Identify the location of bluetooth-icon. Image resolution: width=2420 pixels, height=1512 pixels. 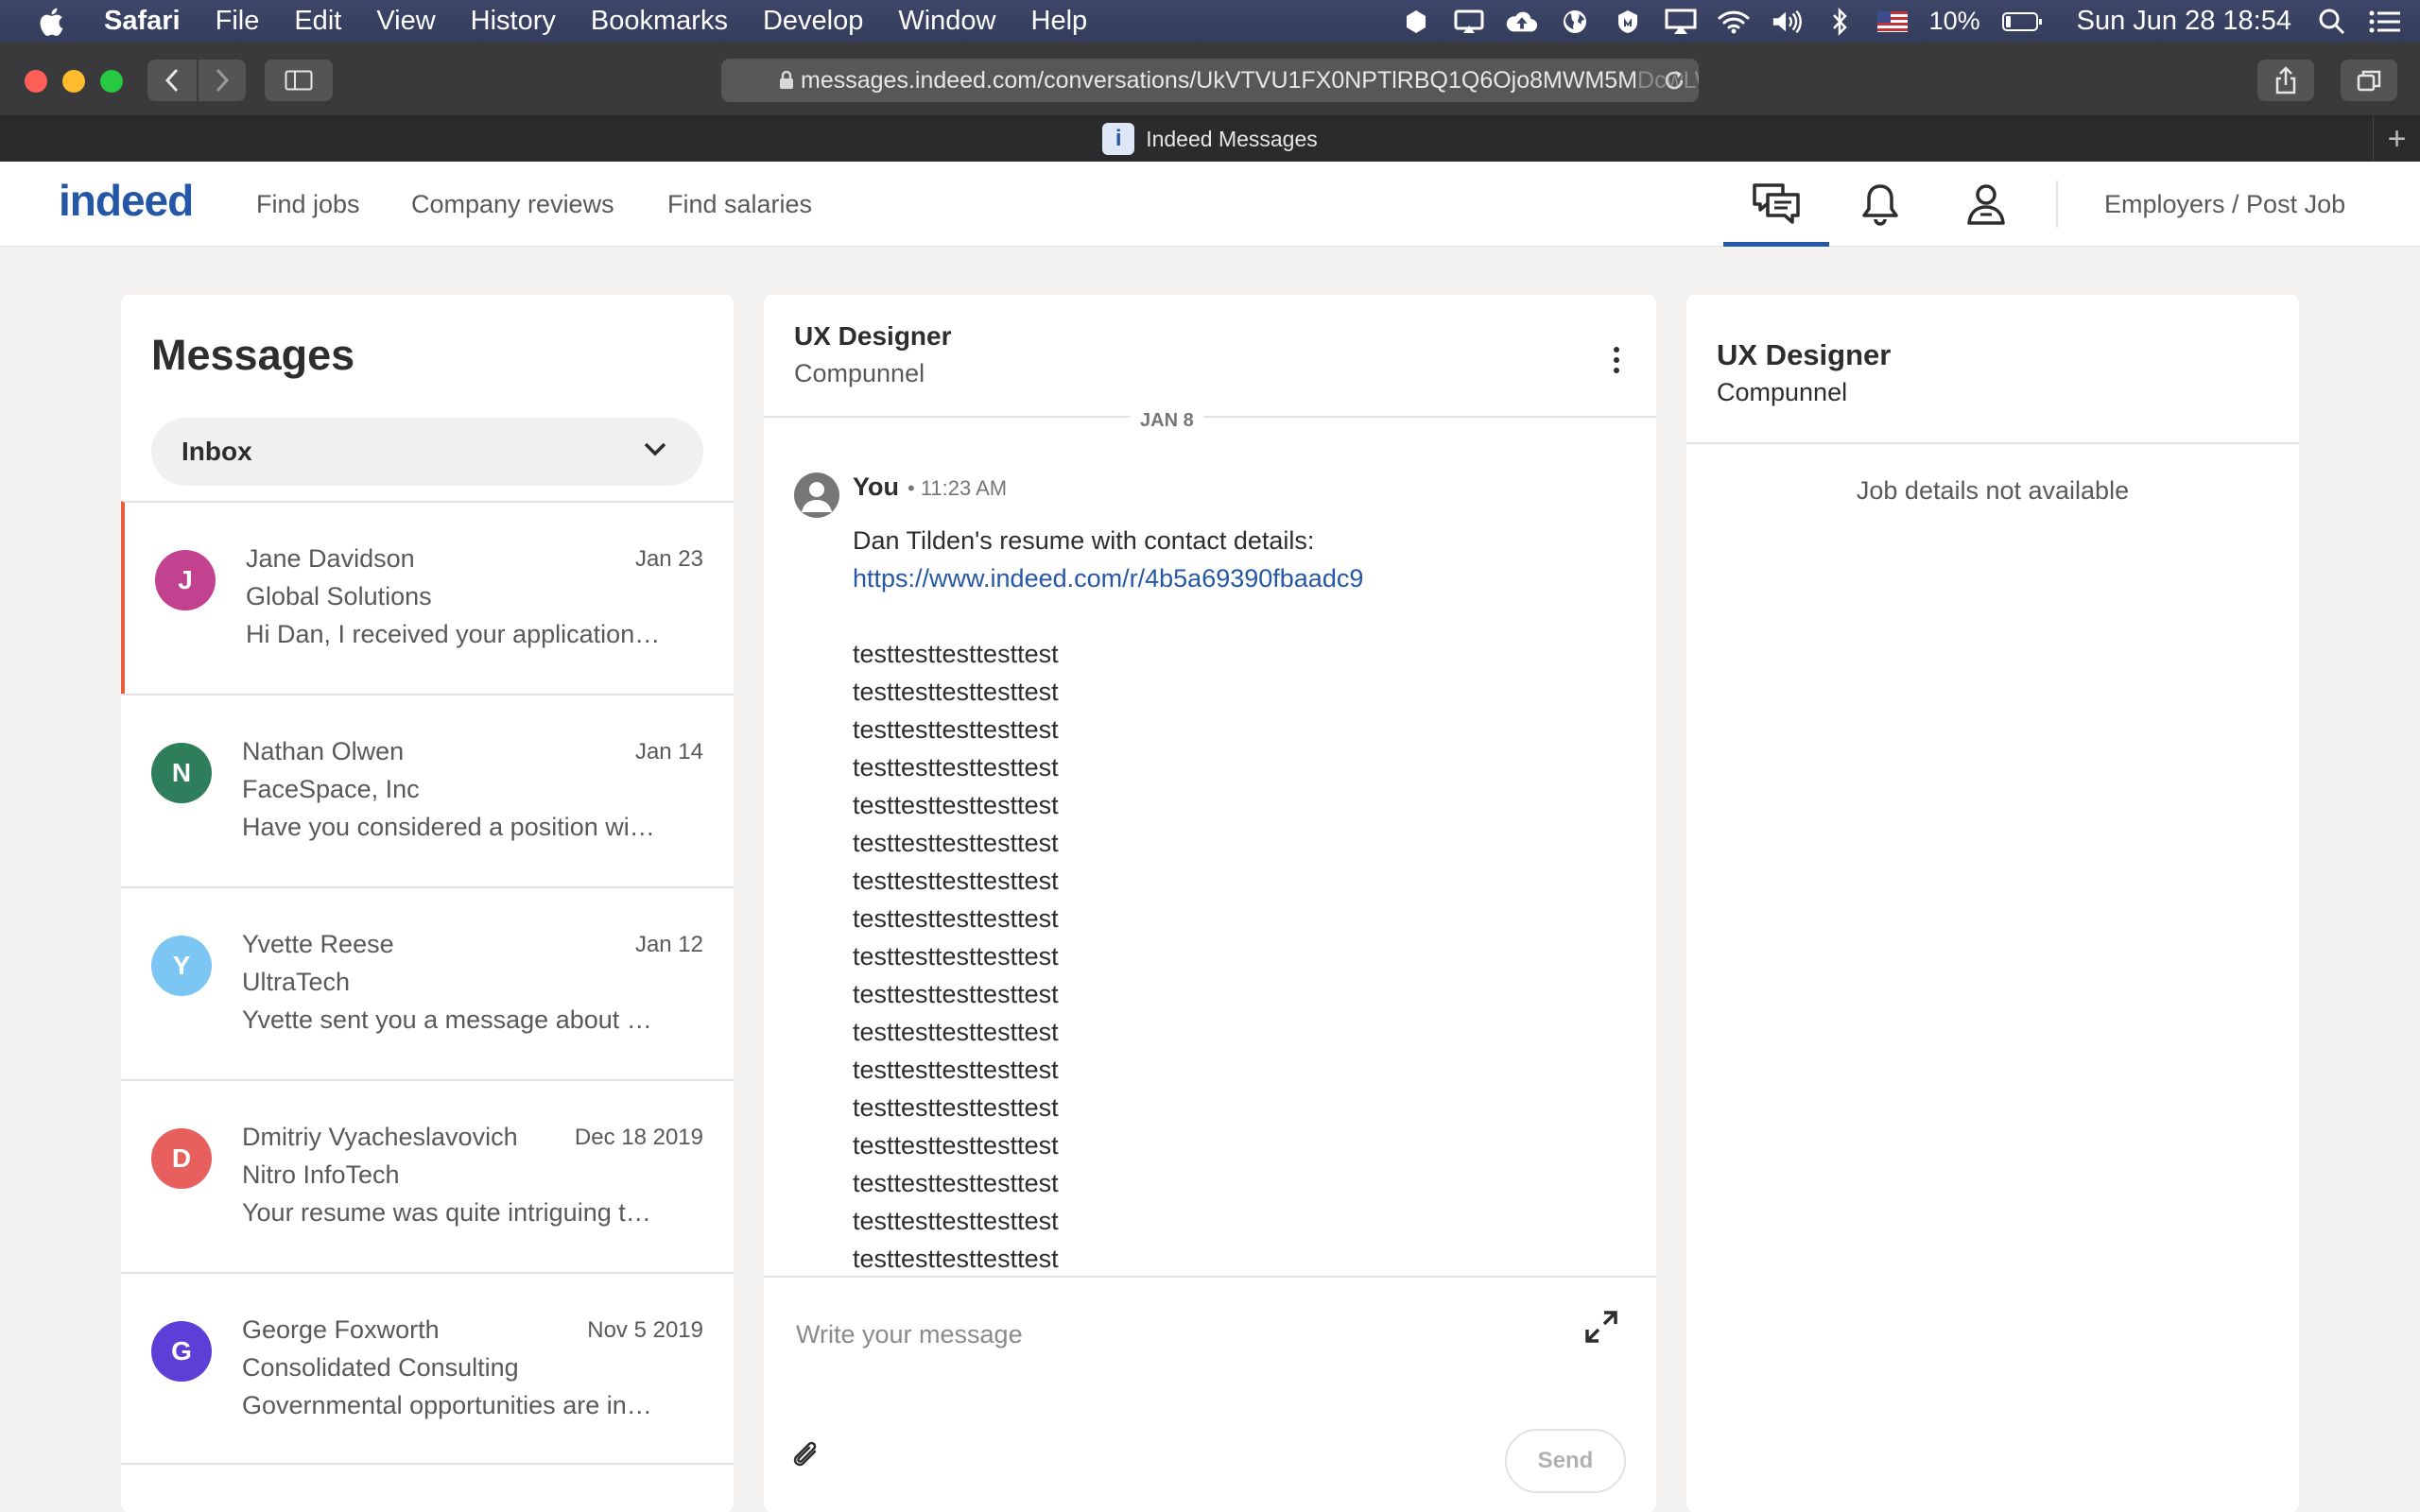
(1840, 21).